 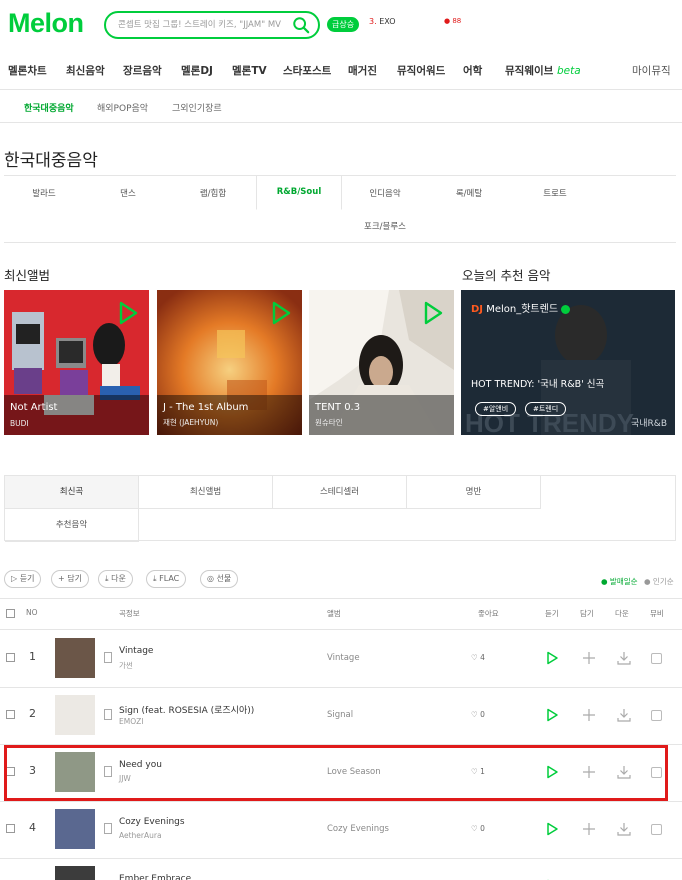 What do you see at coordinates (19, 423) in the screenshot?
I see `album-artist: BUDI` at bounding box center [19, 423].